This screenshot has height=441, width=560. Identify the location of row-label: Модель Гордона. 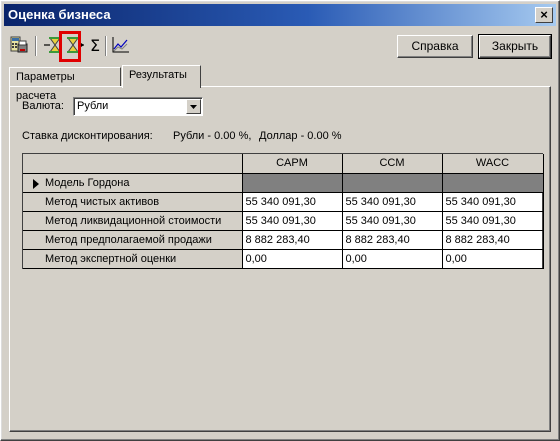
(87, 182).